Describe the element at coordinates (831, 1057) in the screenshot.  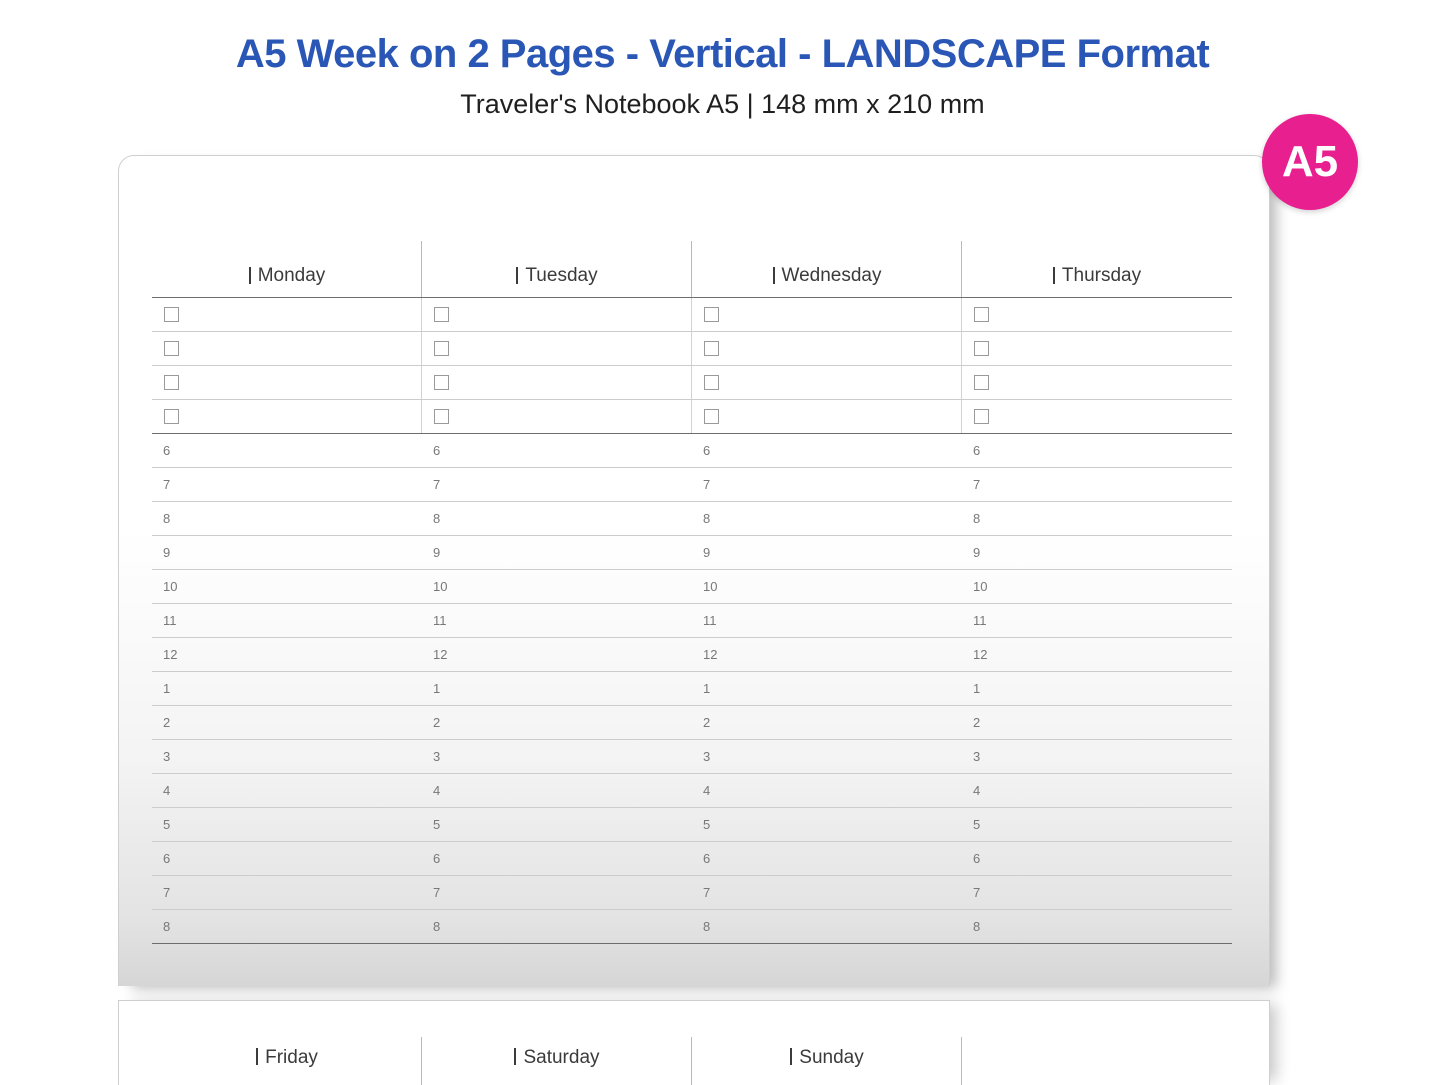
I see `day-header-label: Sunday` at that location.